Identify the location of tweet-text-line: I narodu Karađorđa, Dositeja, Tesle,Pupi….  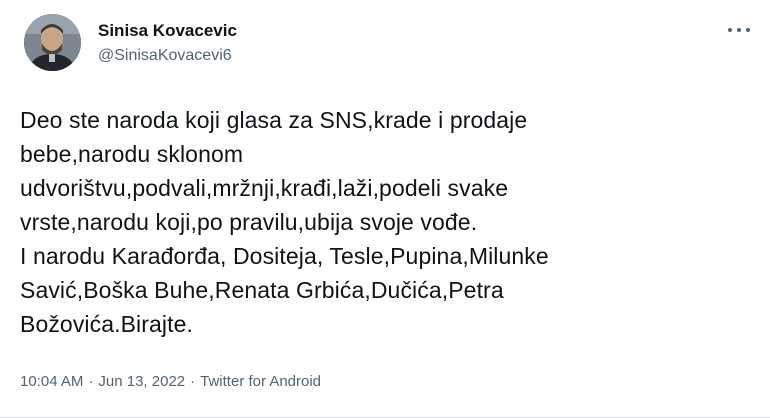
(284, 256).